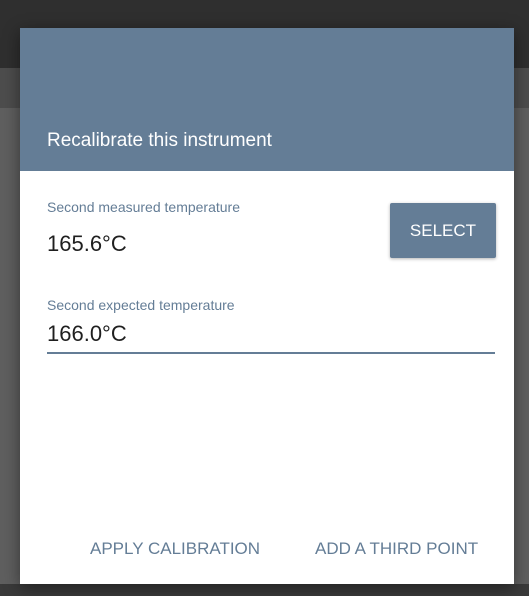 The height and width of the screenshot is (596, 529). What do you see at coordinates (143, 207) in the screenshot?
I see `measured-temperature-label: Second measured temperature` at bounding box center [143, 207].